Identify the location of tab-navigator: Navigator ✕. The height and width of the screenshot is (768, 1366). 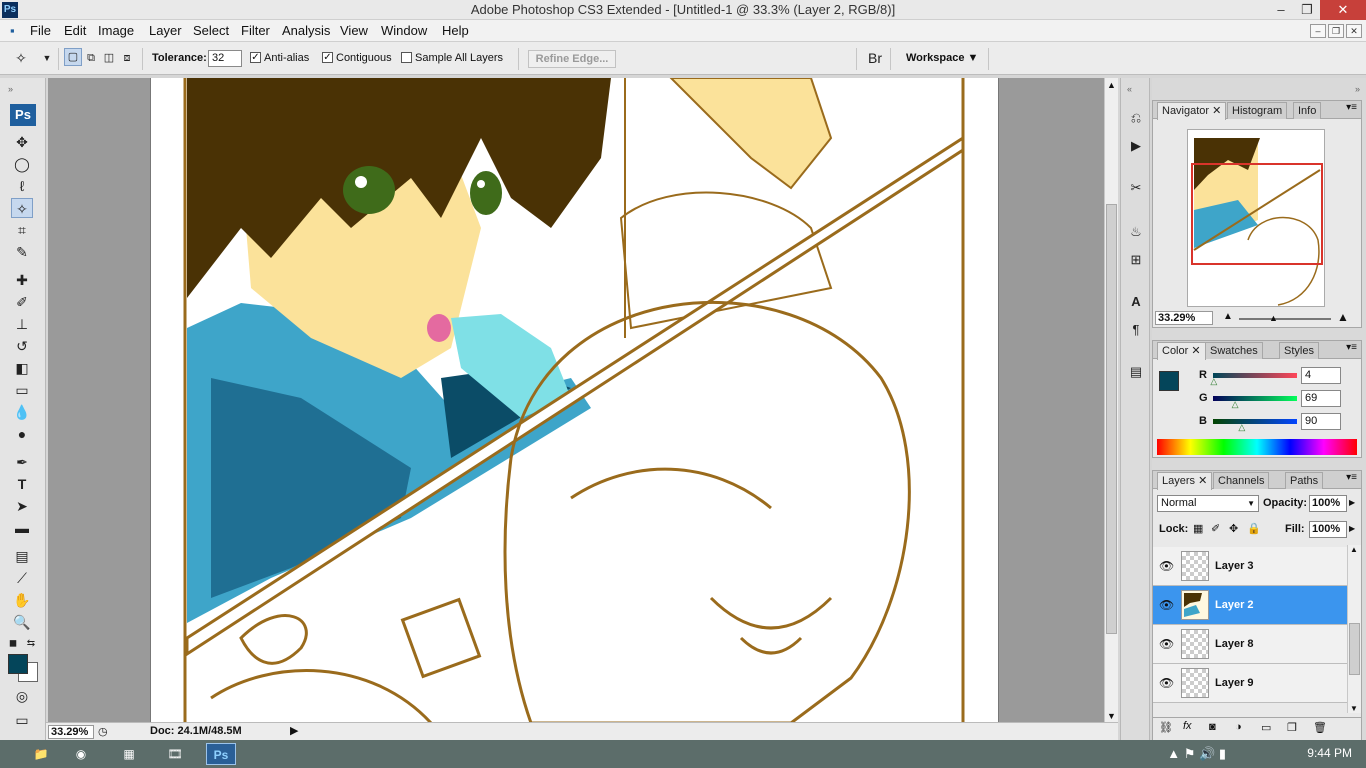
(1192, 111).